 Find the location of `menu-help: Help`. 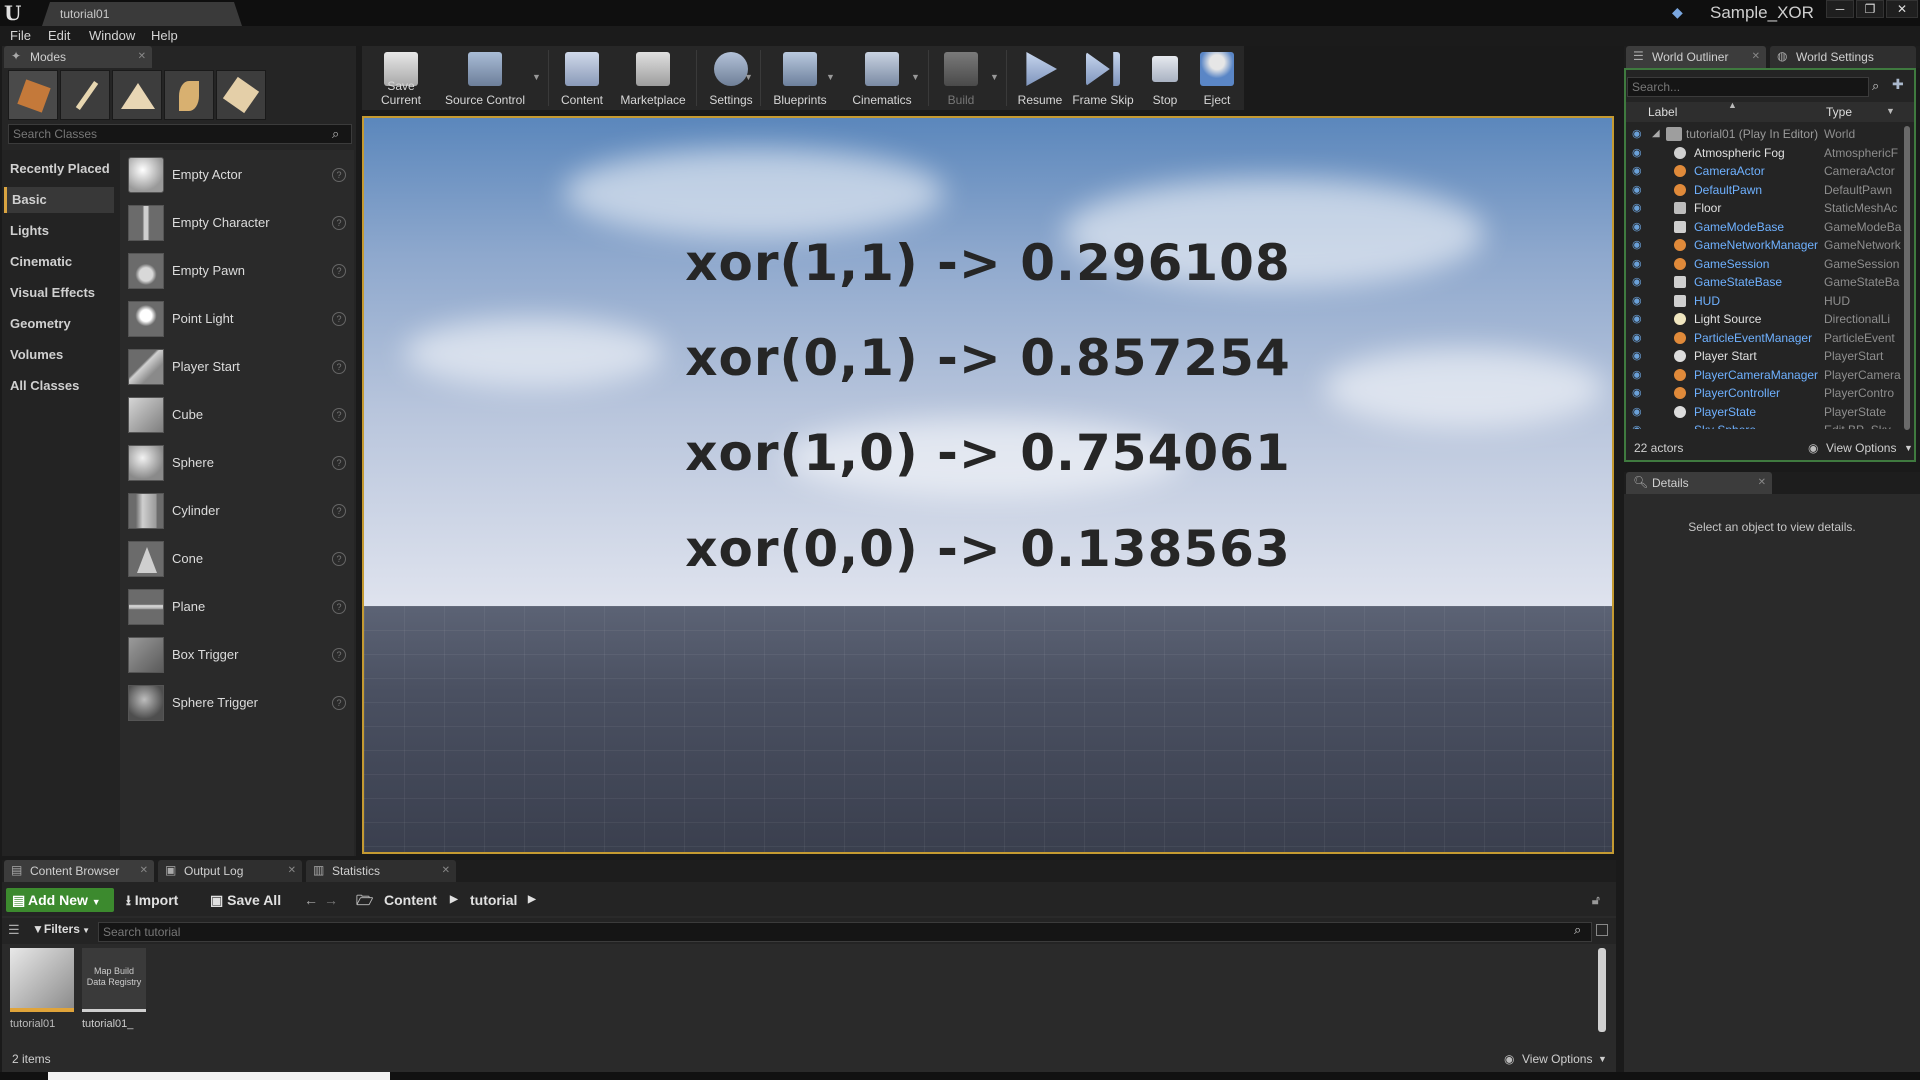

menu-help: Help is located at coordinates (164, 36).